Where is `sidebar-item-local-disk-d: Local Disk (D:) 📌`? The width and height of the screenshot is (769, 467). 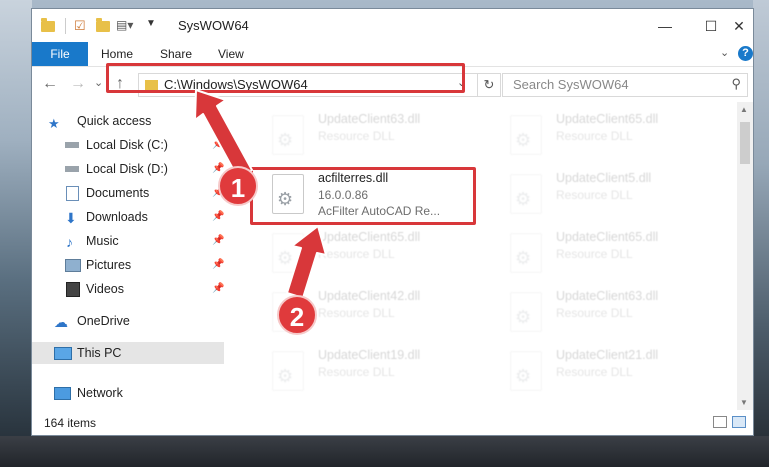 sidebar-item-local-disk-d: Local Disk (D:) 📌 is located at coordinates (128, 169).